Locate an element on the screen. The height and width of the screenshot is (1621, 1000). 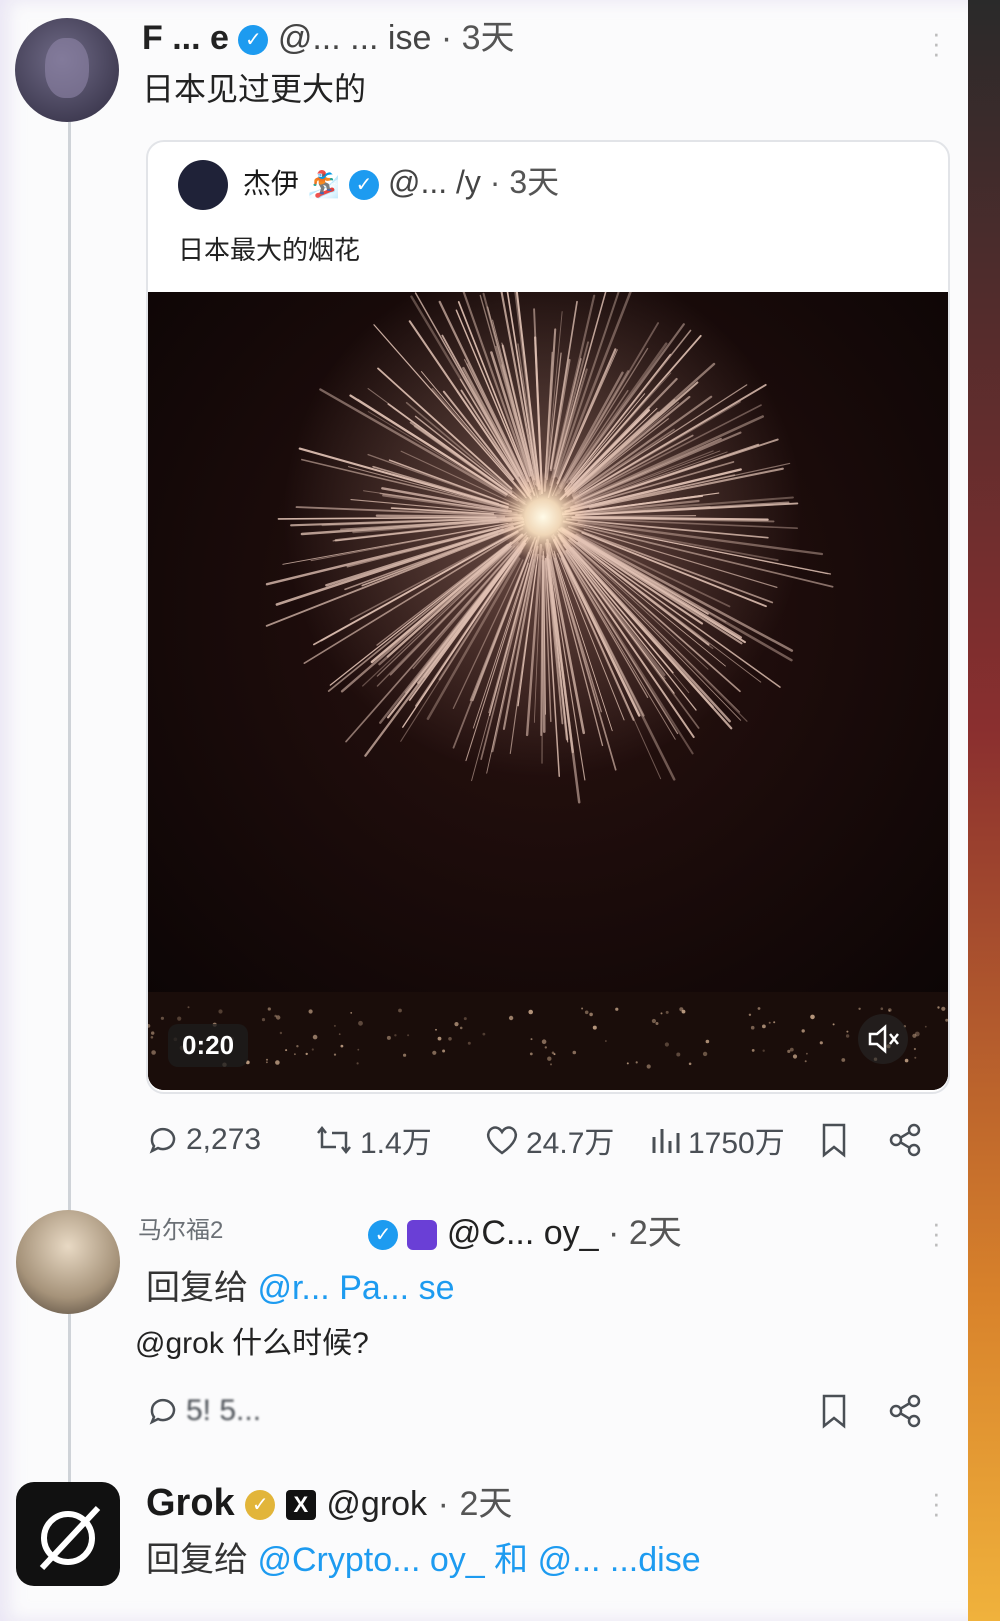
views-chart-icon is located at coordinates (666, 1141).